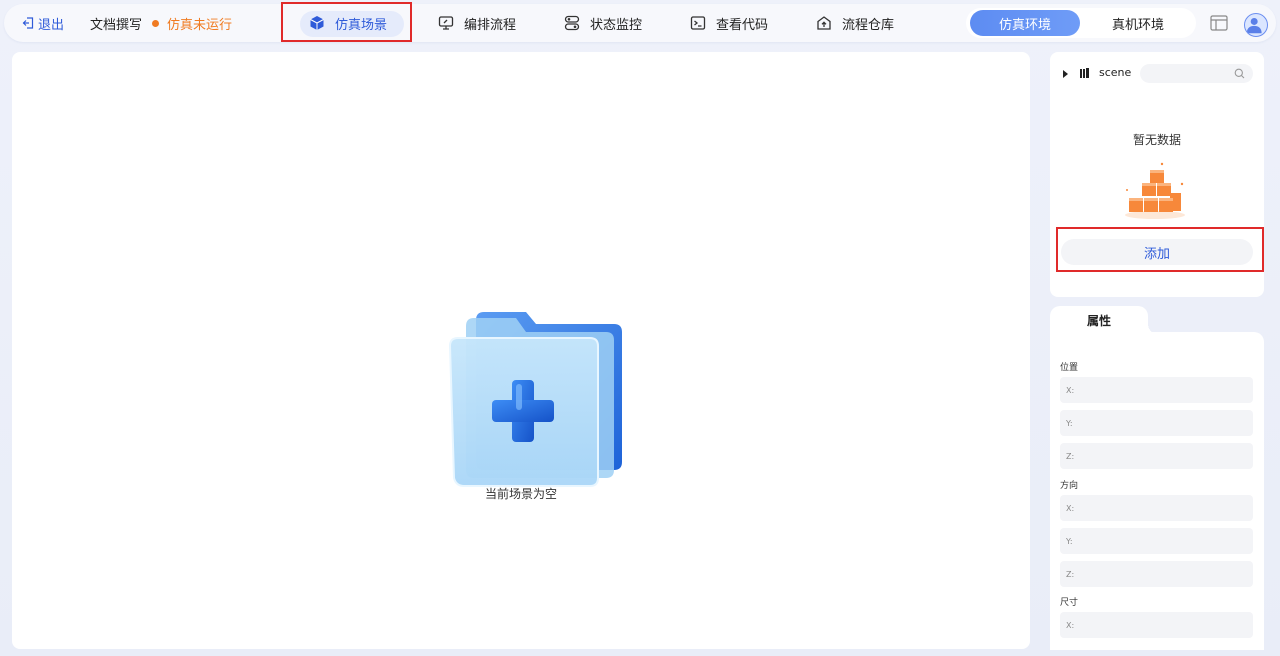 This screenshot has width=1280, height=656. What do you see at coordinates (116, 23) in the screenshot?
I see `doc-writing-link: 文档撰写` at bounding box center [116, 23].